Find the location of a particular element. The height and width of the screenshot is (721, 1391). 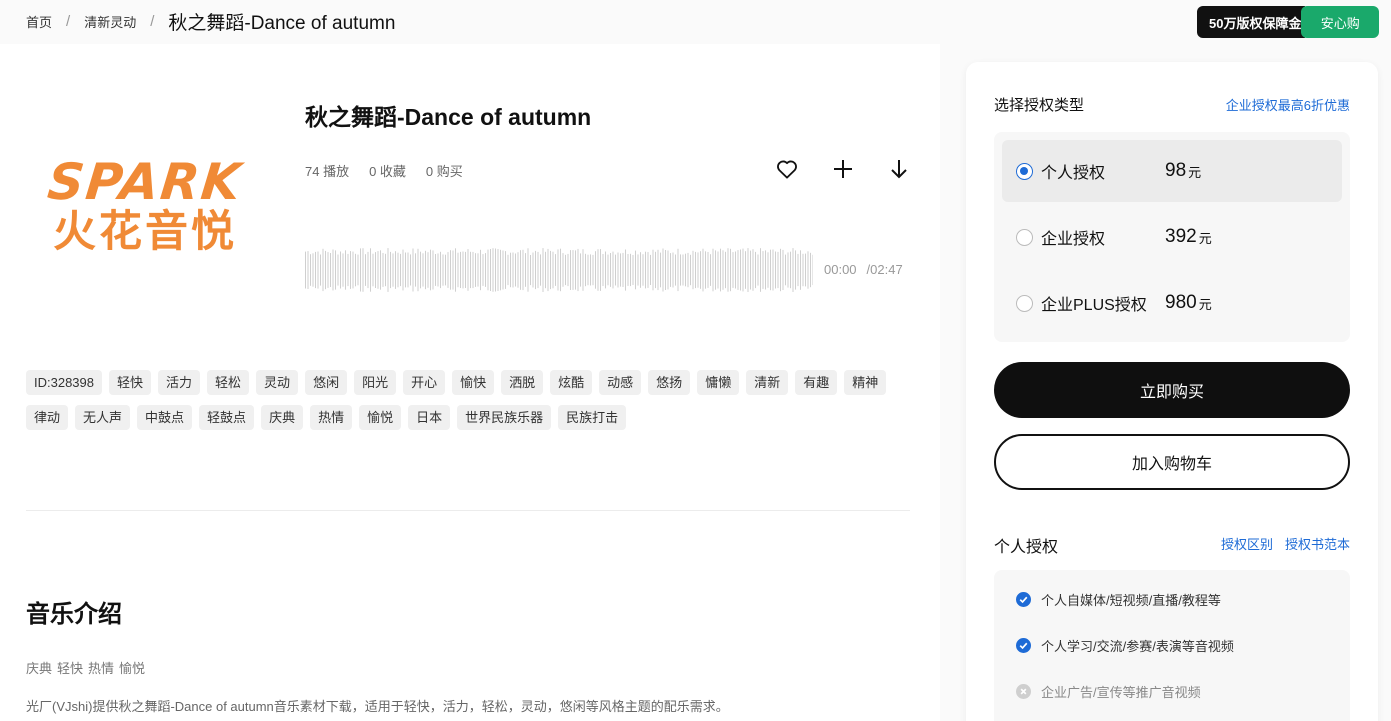

logo-text-bottom: 火花音悦 is located at coordinates (145, 232).